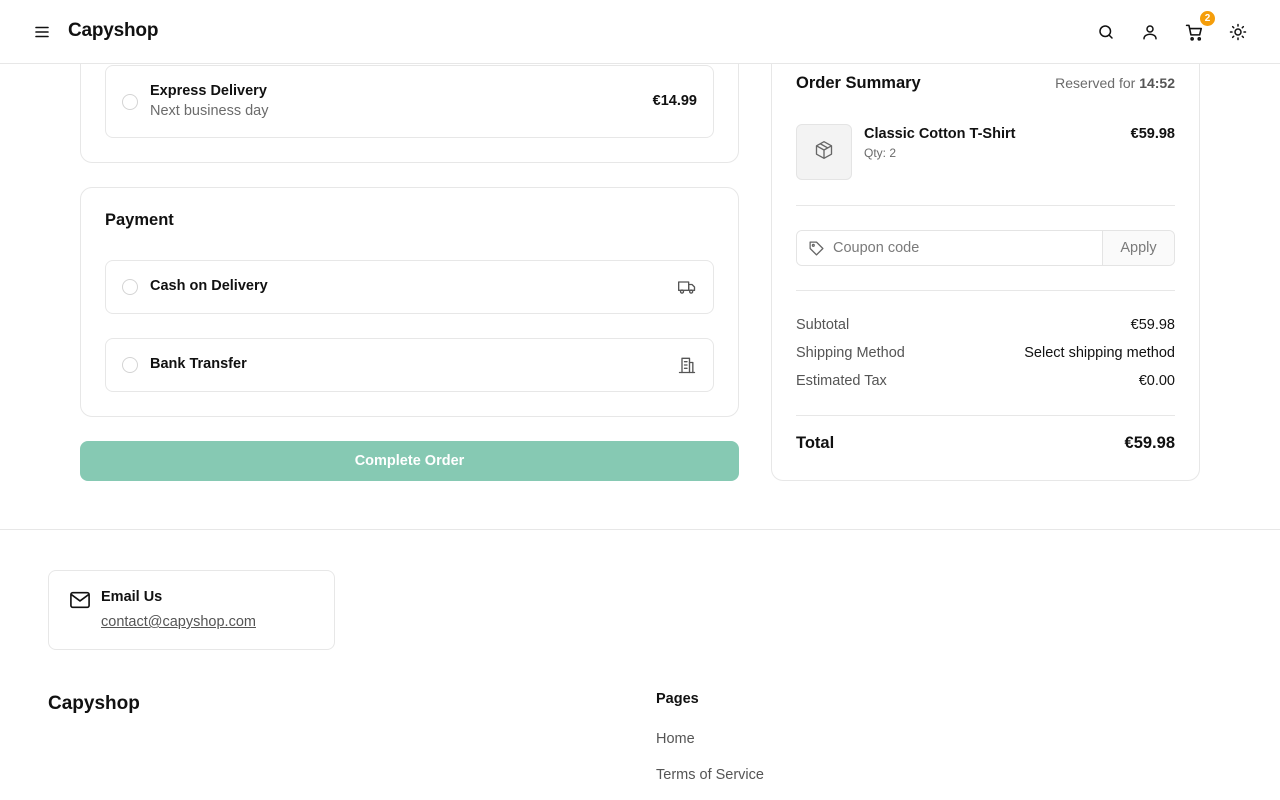 This screenshot has width=1280, height=800. What do you see at coordinates (640, 529) in the screenshot?
I see `footer-divider` at bounding box center [640, 529].